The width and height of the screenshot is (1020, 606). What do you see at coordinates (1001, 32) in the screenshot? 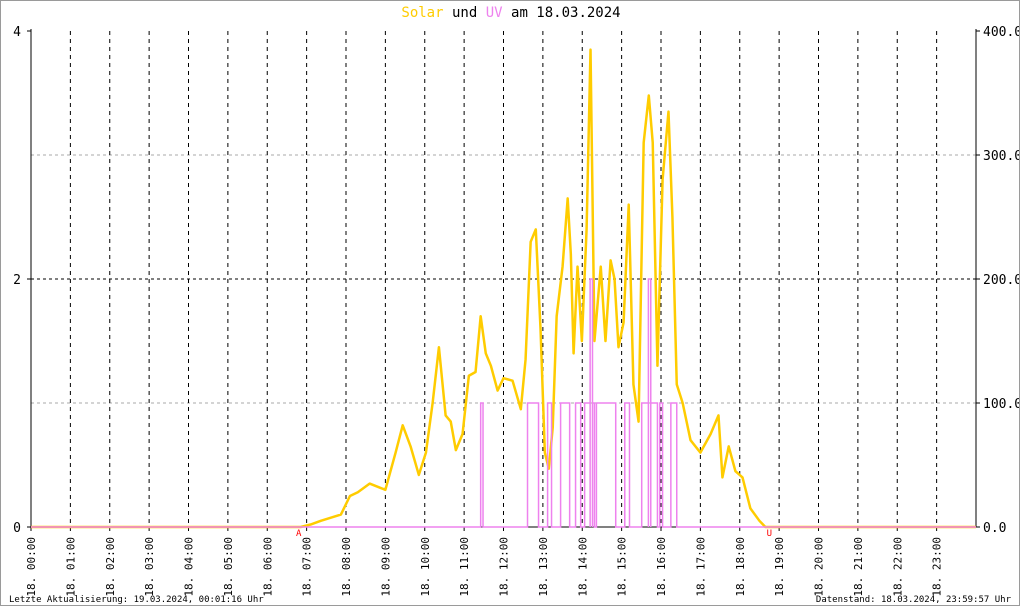
I see `right-tick-label: 400.0` at bounding box center [1001, 32].